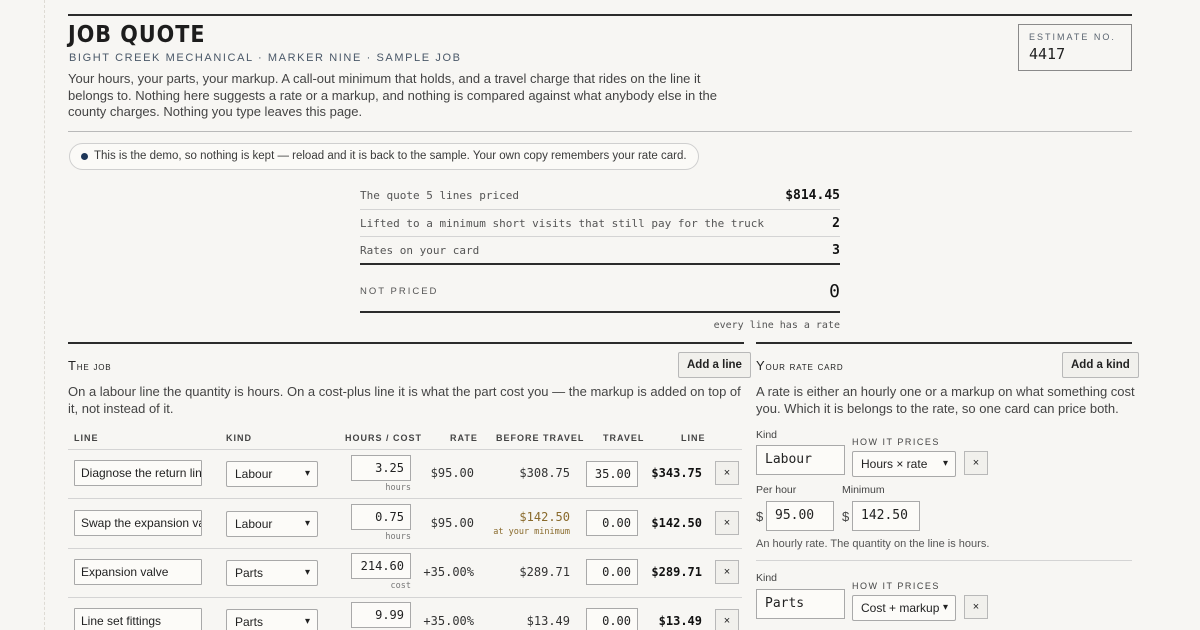 The height and width of the screenshot is (630, 1200). I want to click on summary-value: 3, so click(836, 250).